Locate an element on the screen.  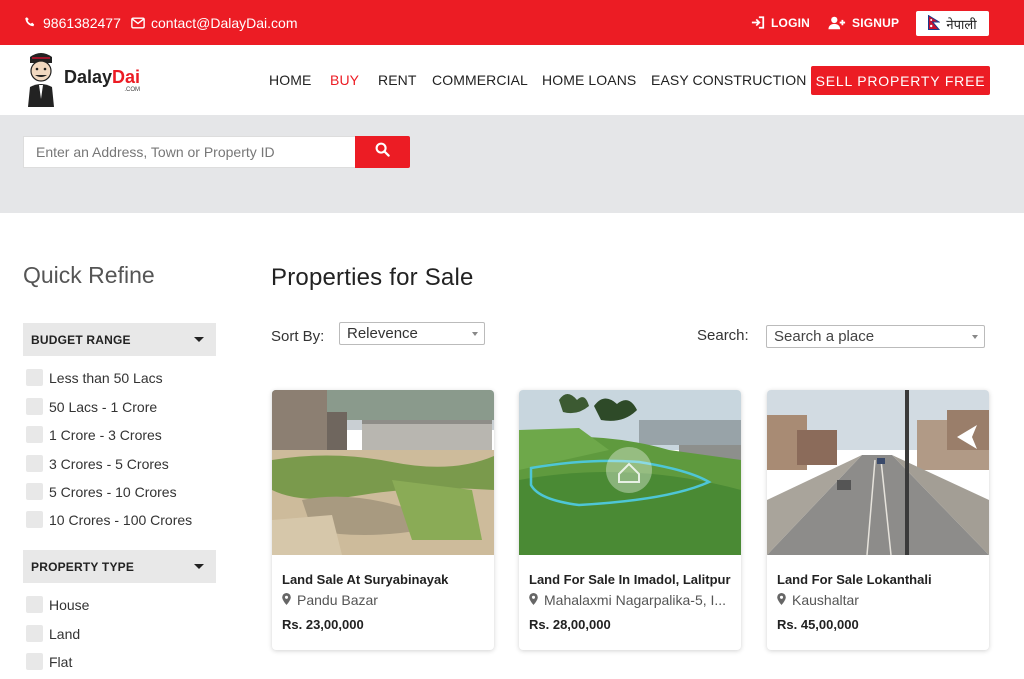
search-icon is located at coordinates (382, 152).